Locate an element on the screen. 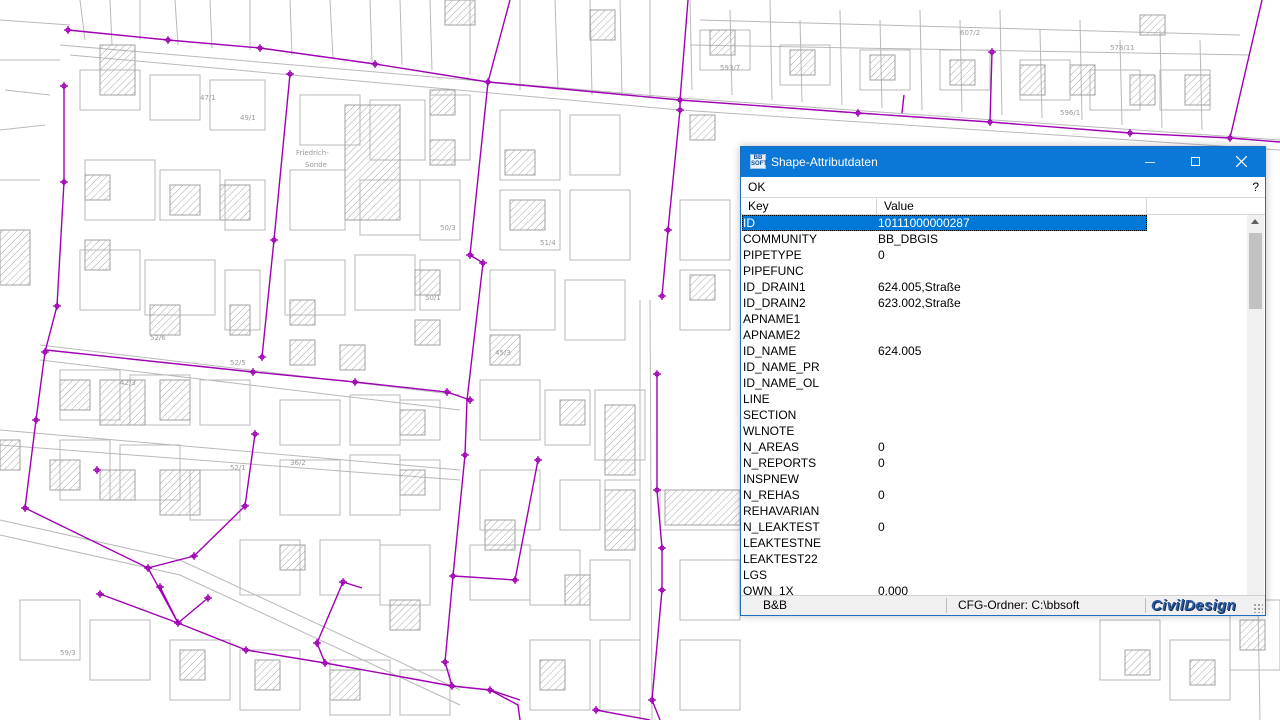 This screenshot has height=720, width=1280. scrollbar-thumb is located at coordinates (1255, 271).